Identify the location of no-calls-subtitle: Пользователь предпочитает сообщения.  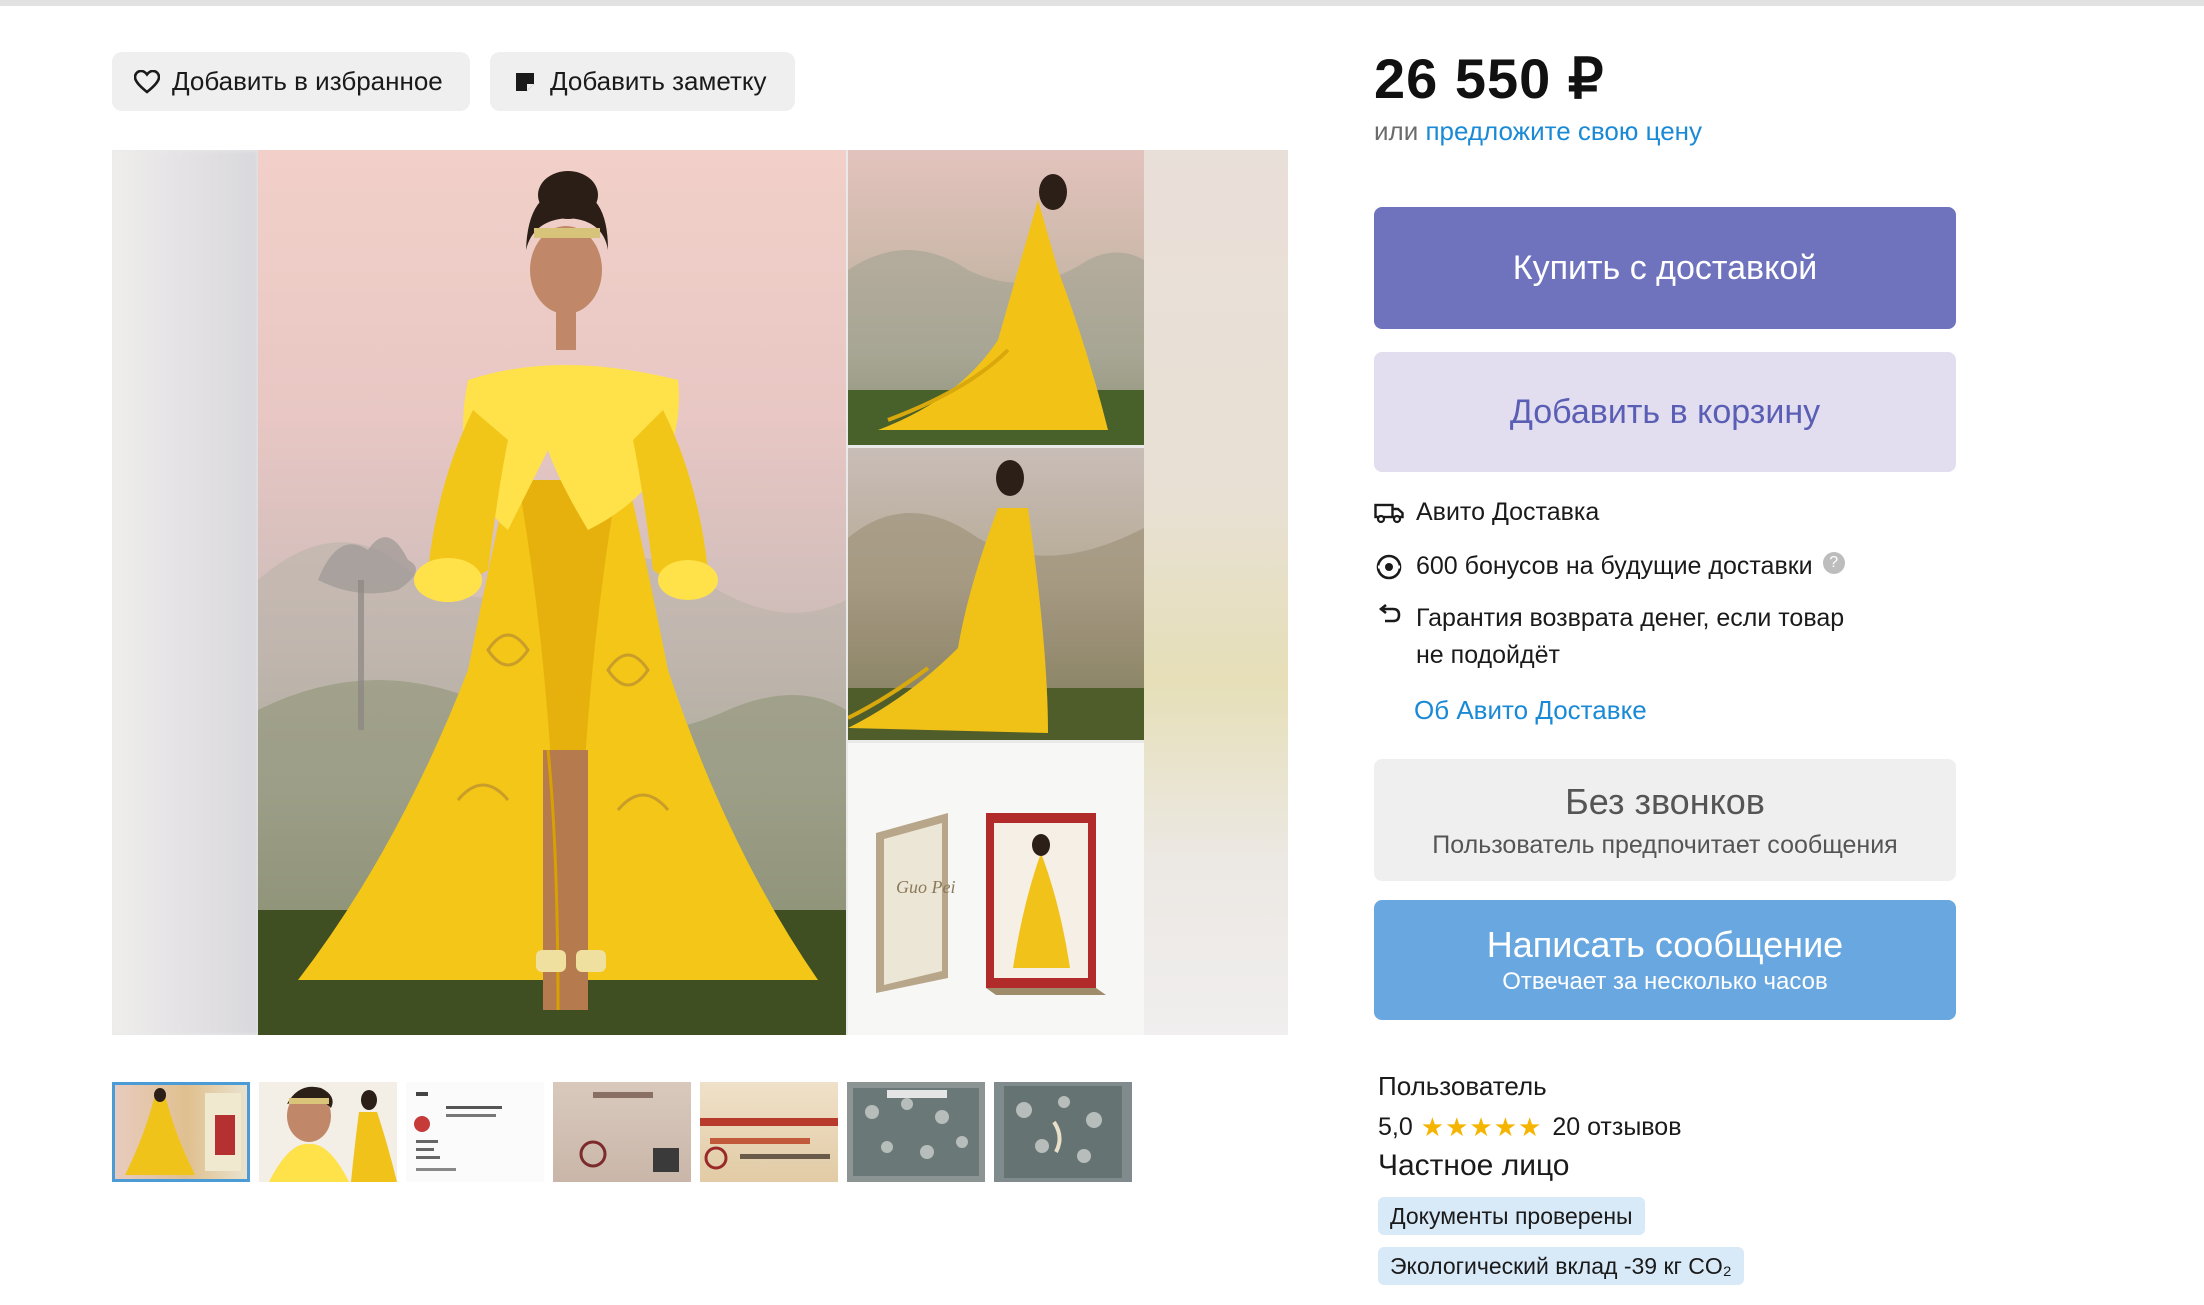
(1665, 844).